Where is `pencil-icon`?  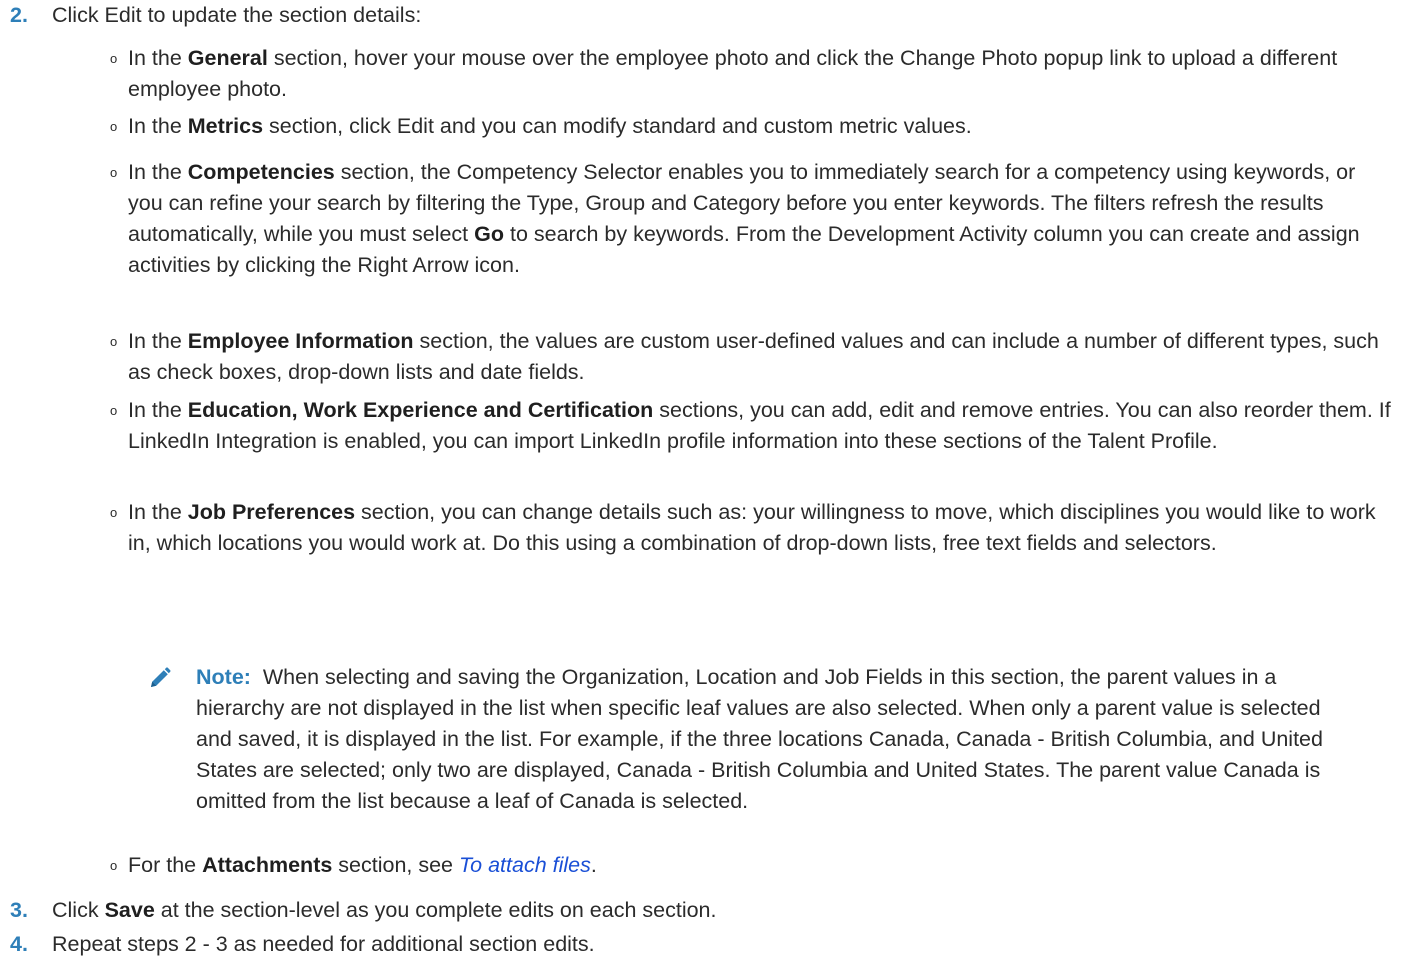
pencil-icon is located at coordinates (161, 677).